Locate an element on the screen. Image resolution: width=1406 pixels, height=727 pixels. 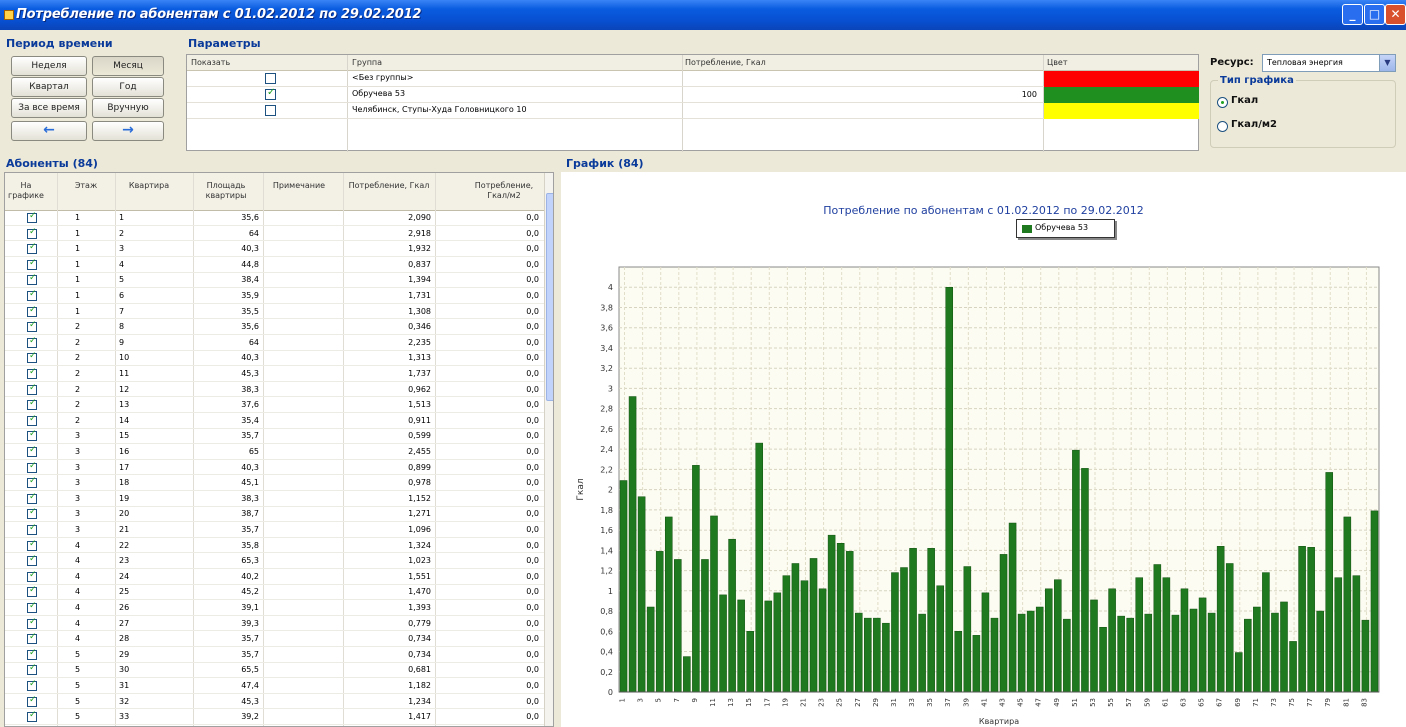
col-consumption-gcal-m2: Потребление, Гкал/м2 is located at coordinates (504, 191).